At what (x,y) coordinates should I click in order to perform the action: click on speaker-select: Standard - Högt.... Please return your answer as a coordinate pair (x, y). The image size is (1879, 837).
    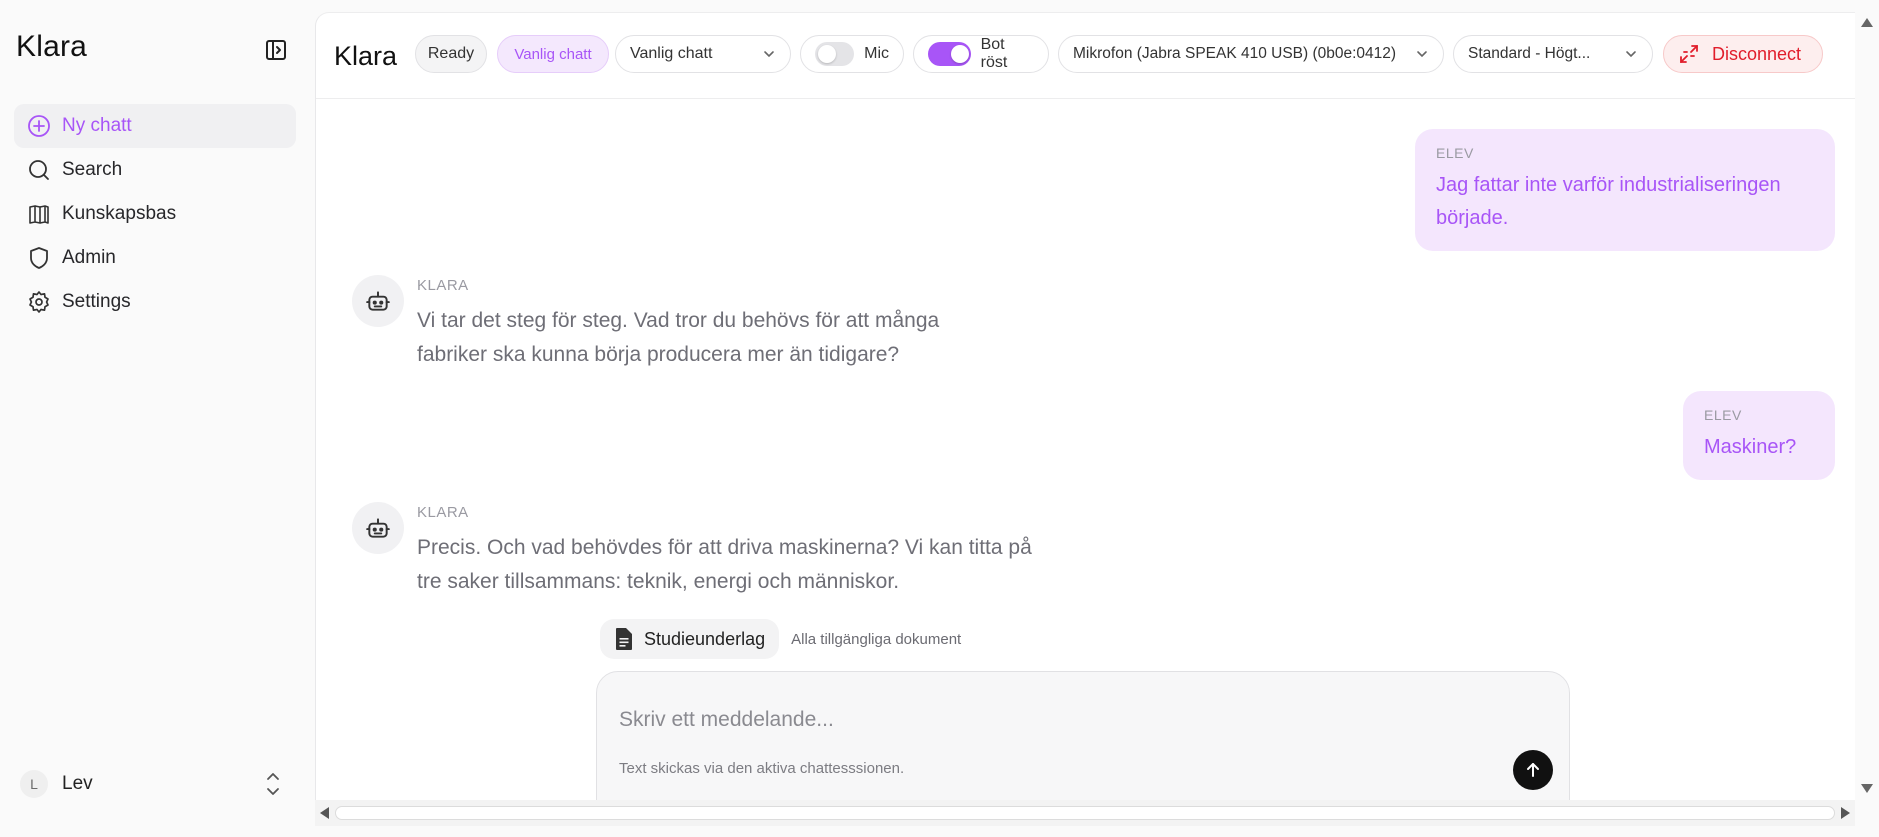
    Looking at the image, I should click on (1553, 54).